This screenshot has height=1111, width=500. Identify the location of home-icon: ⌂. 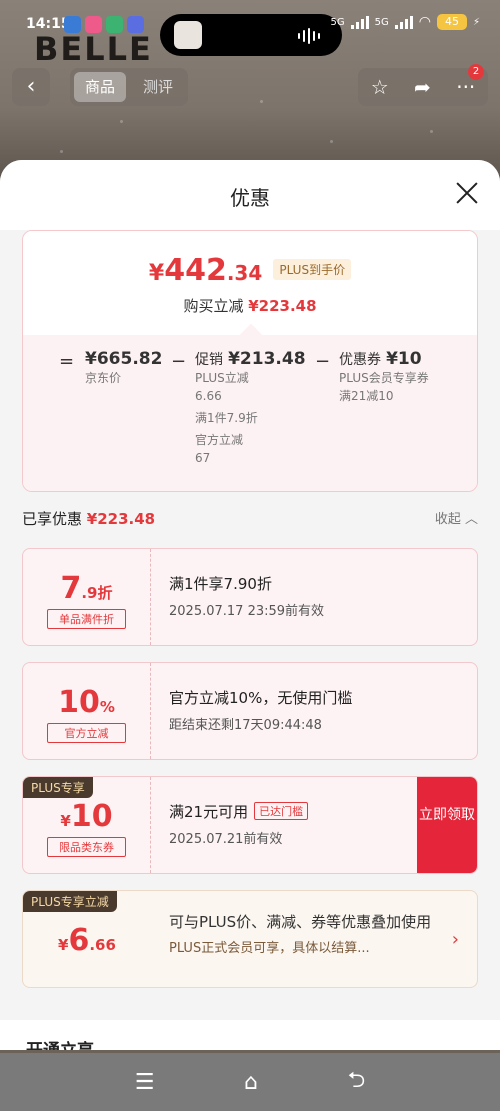
(251, 1082).